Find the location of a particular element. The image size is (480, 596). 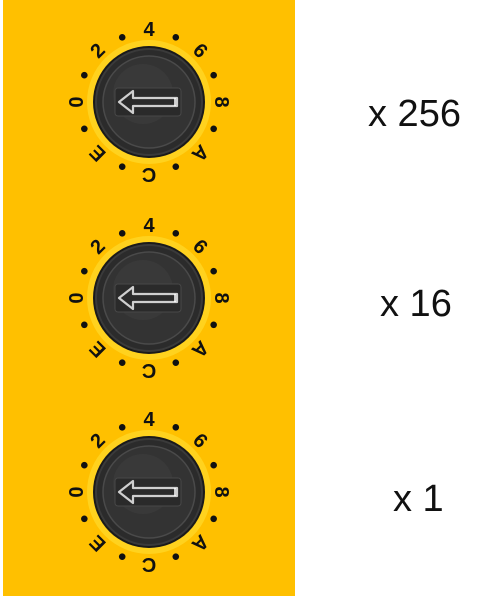

multiplier-label-x16: x 16 is located at coordinates (416, 304).